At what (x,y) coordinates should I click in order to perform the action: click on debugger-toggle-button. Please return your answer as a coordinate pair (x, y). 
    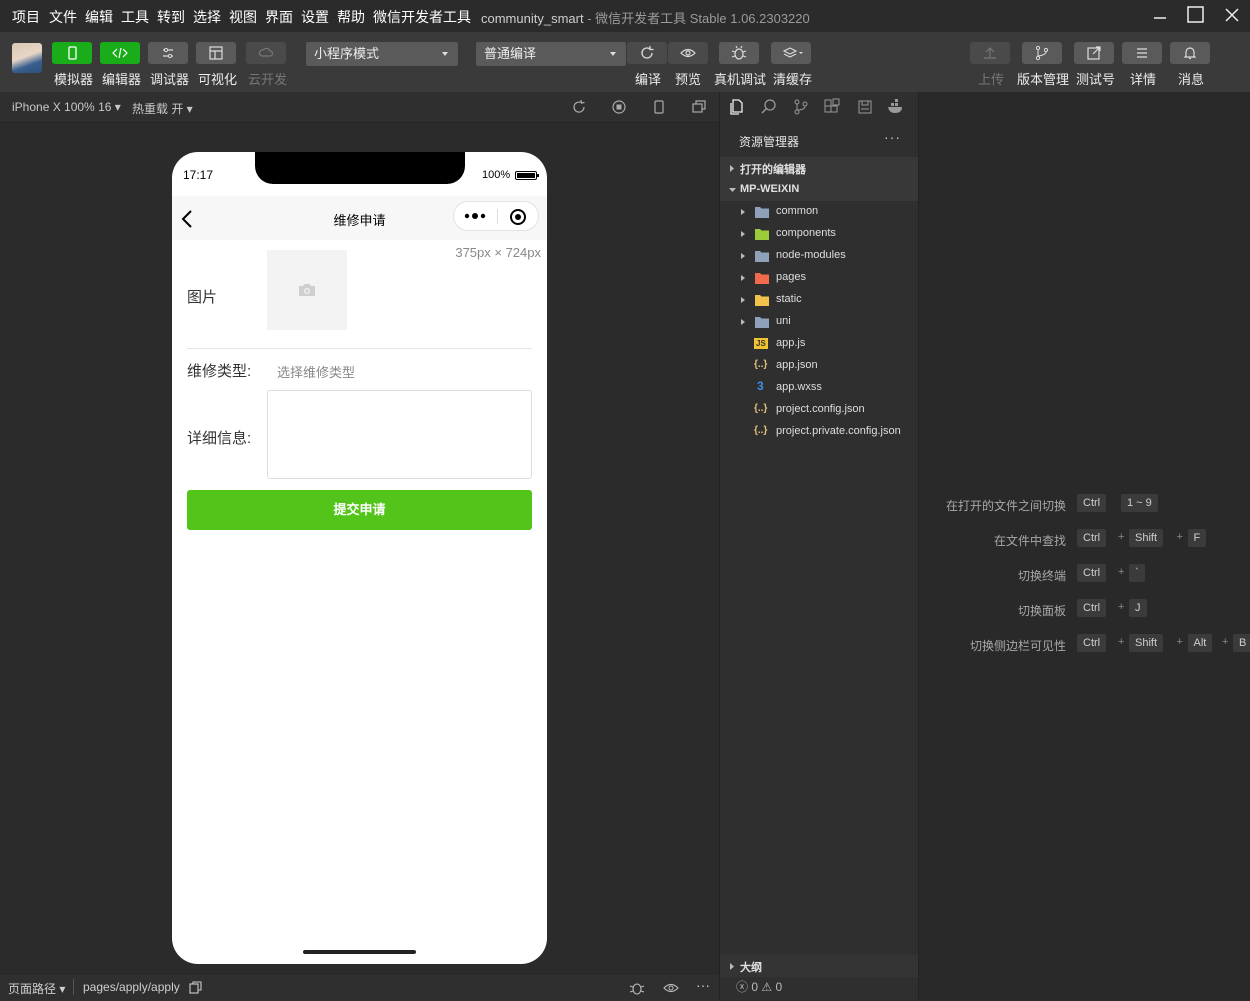
    Looking at the image, I should click on (168, 53).